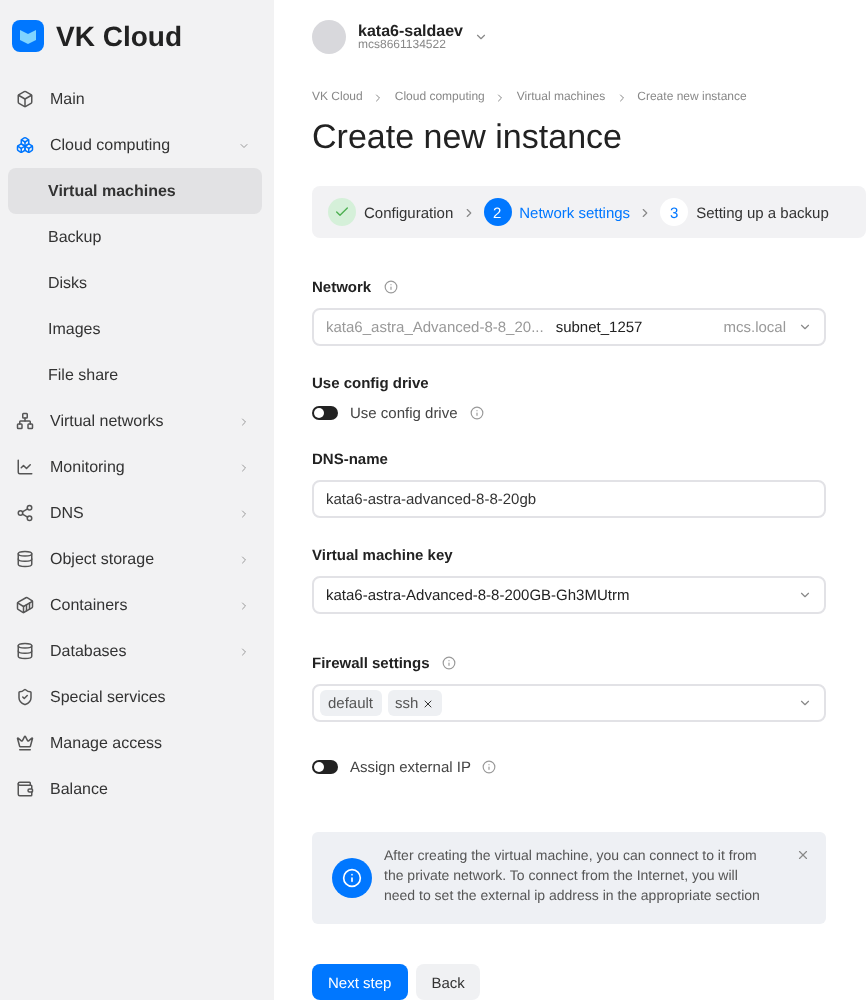  What do you see at coordinates (135, 145) in the screenshot?
I see `sidebar-item: Cloud computing` at bounding box center [135, 145].